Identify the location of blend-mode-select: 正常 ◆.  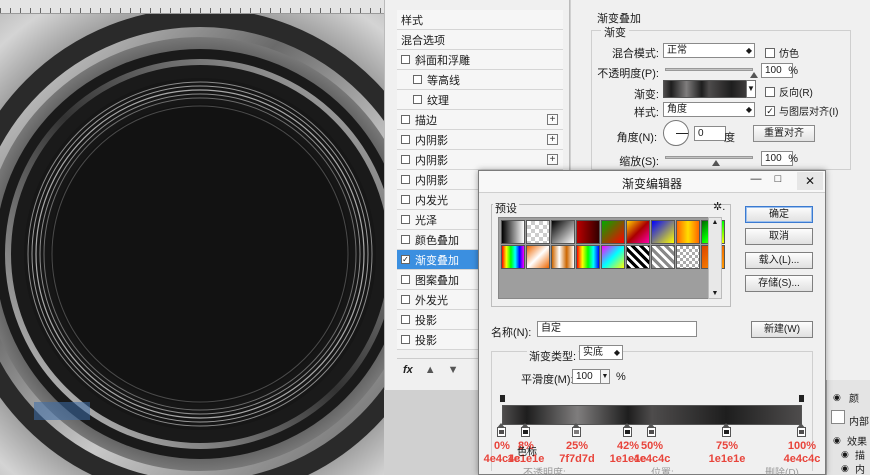
(709, 50).